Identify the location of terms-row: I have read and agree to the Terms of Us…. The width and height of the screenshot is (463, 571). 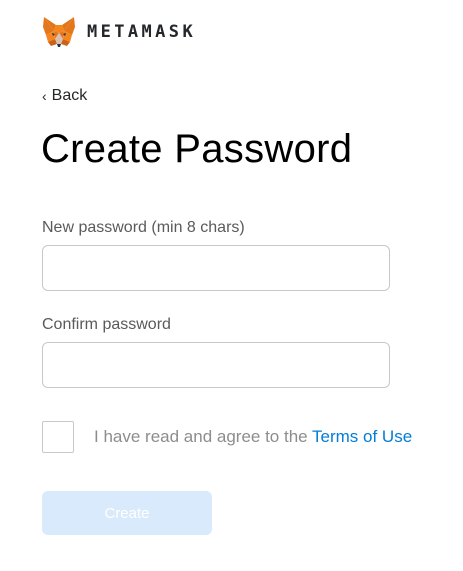
(227, 437).